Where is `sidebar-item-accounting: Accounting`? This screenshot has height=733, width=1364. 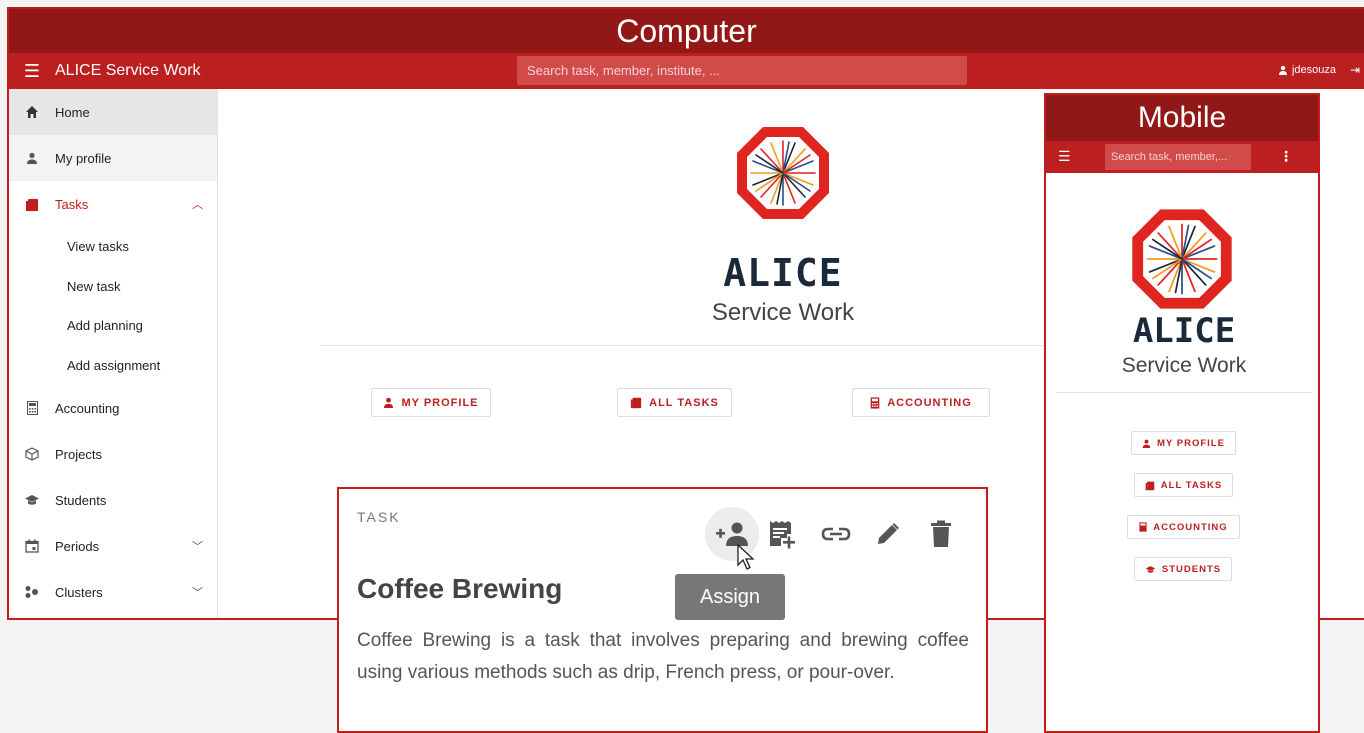
sidebar-item-accounting: Accounting is located at coordinates (113, 408).